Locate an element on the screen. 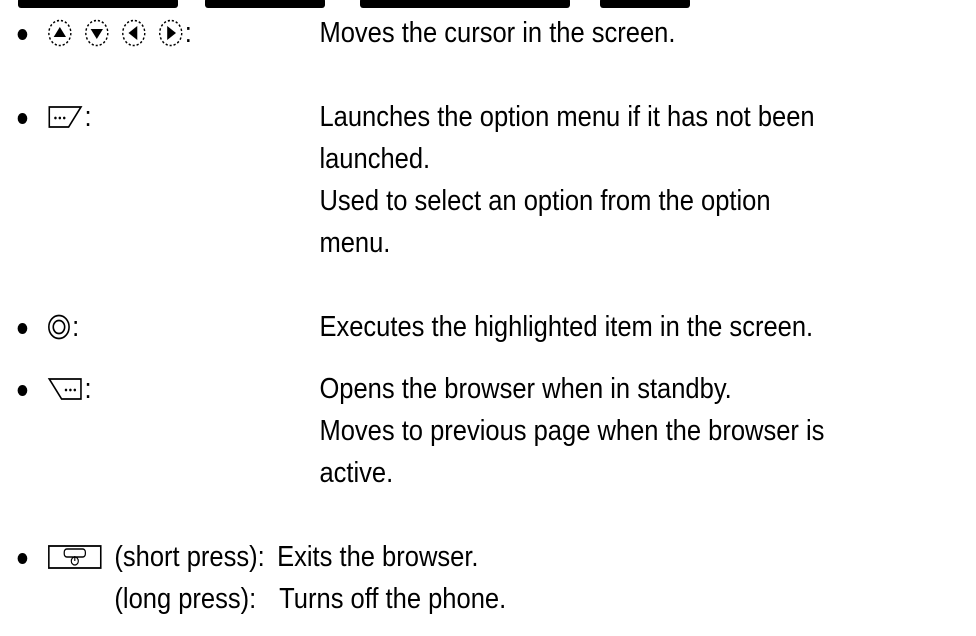 Image resolution: width=976 pixels, height=636 pixels. down-arrow-key-icon is located at coordinates (96, 33).